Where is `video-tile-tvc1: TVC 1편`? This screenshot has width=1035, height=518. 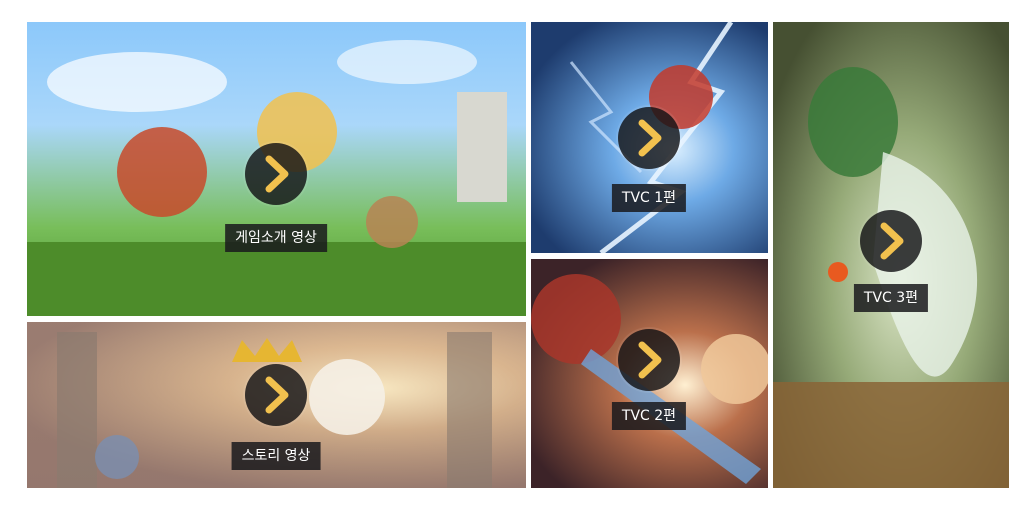 video-tile-tvc1: TVC 1편 is located at coordinates (649, 137).